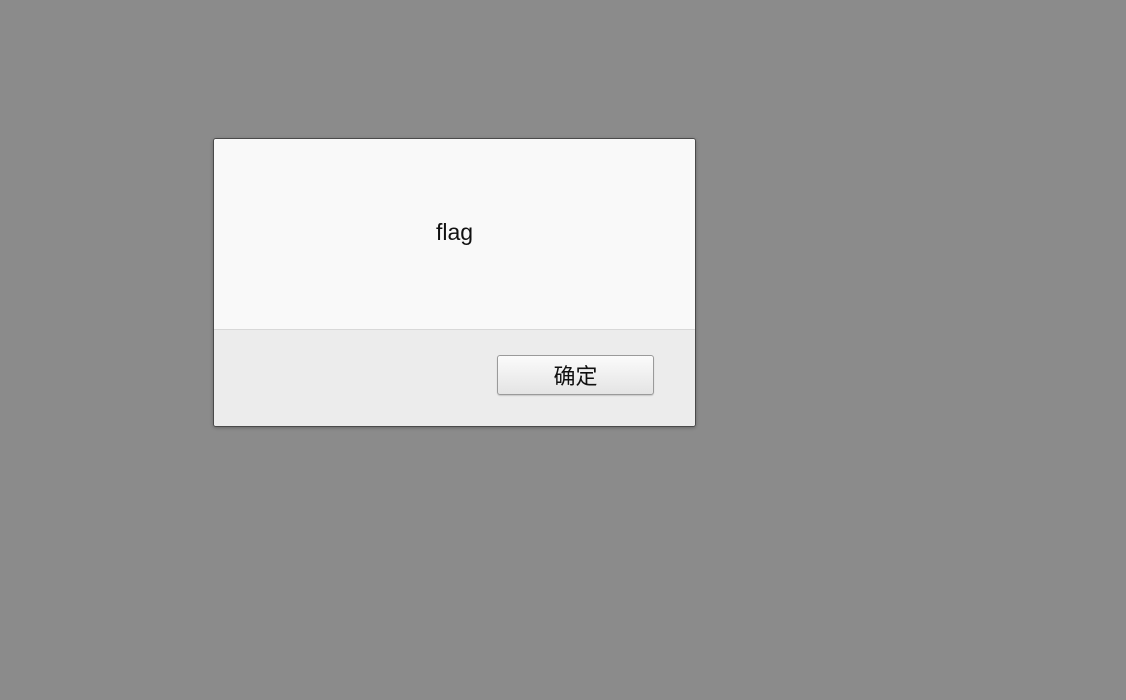  I want to click on dialog-message: flag, so click(454, 232).